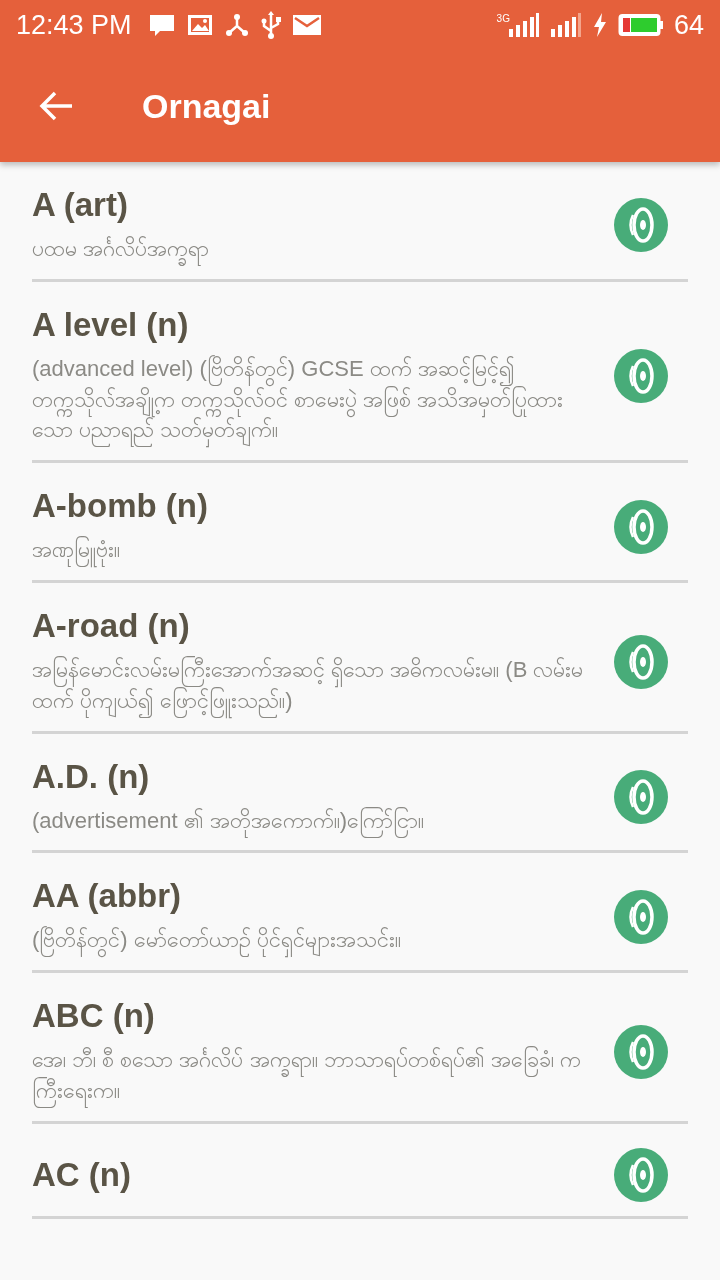 The height and width of the screenshot is (1280, 720). What do you see at coordinates (199, 25) in the screenshot?
I see `image-icon` at bounding box center [199, 25].